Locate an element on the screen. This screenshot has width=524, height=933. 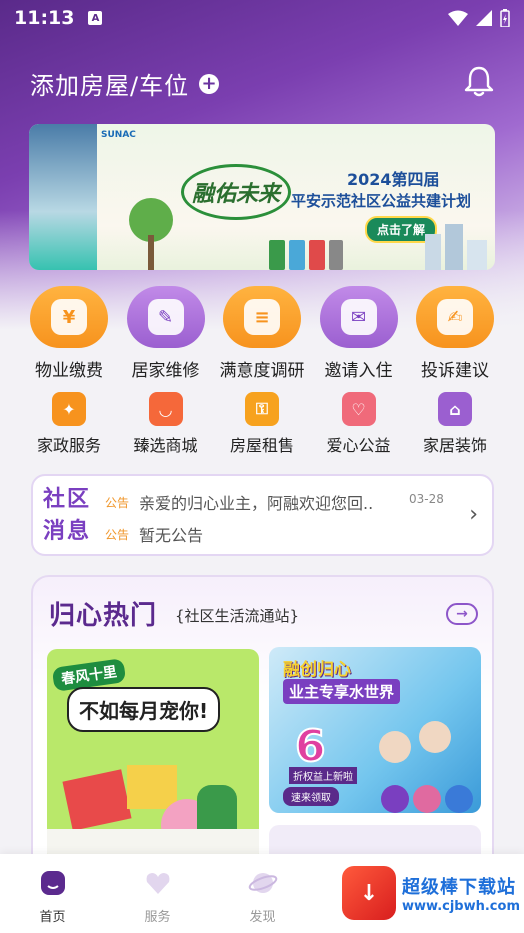
service-label: 臻选商城 is located at coordinates (165, 445).